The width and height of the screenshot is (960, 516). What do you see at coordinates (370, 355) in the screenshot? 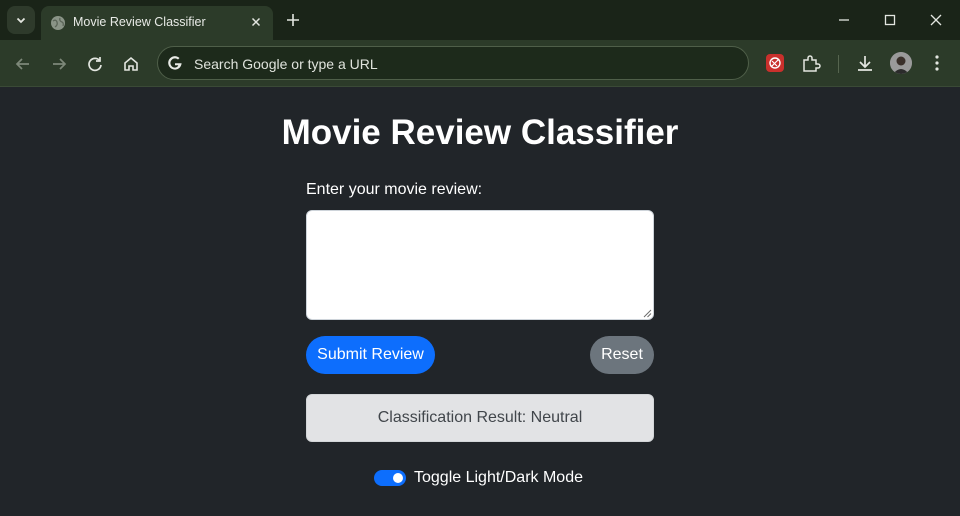
I see `submit-review-button: Submit Review` at bounding box center [370, 355].